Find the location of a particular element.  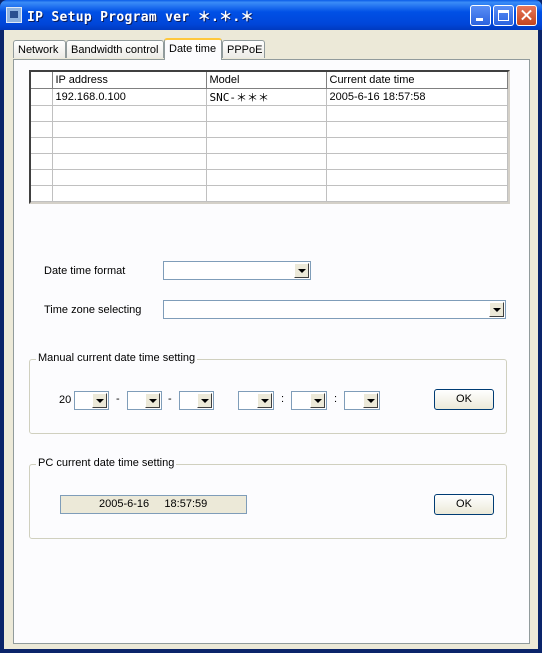

date-time-format-select is located at coordinates (237, 270).